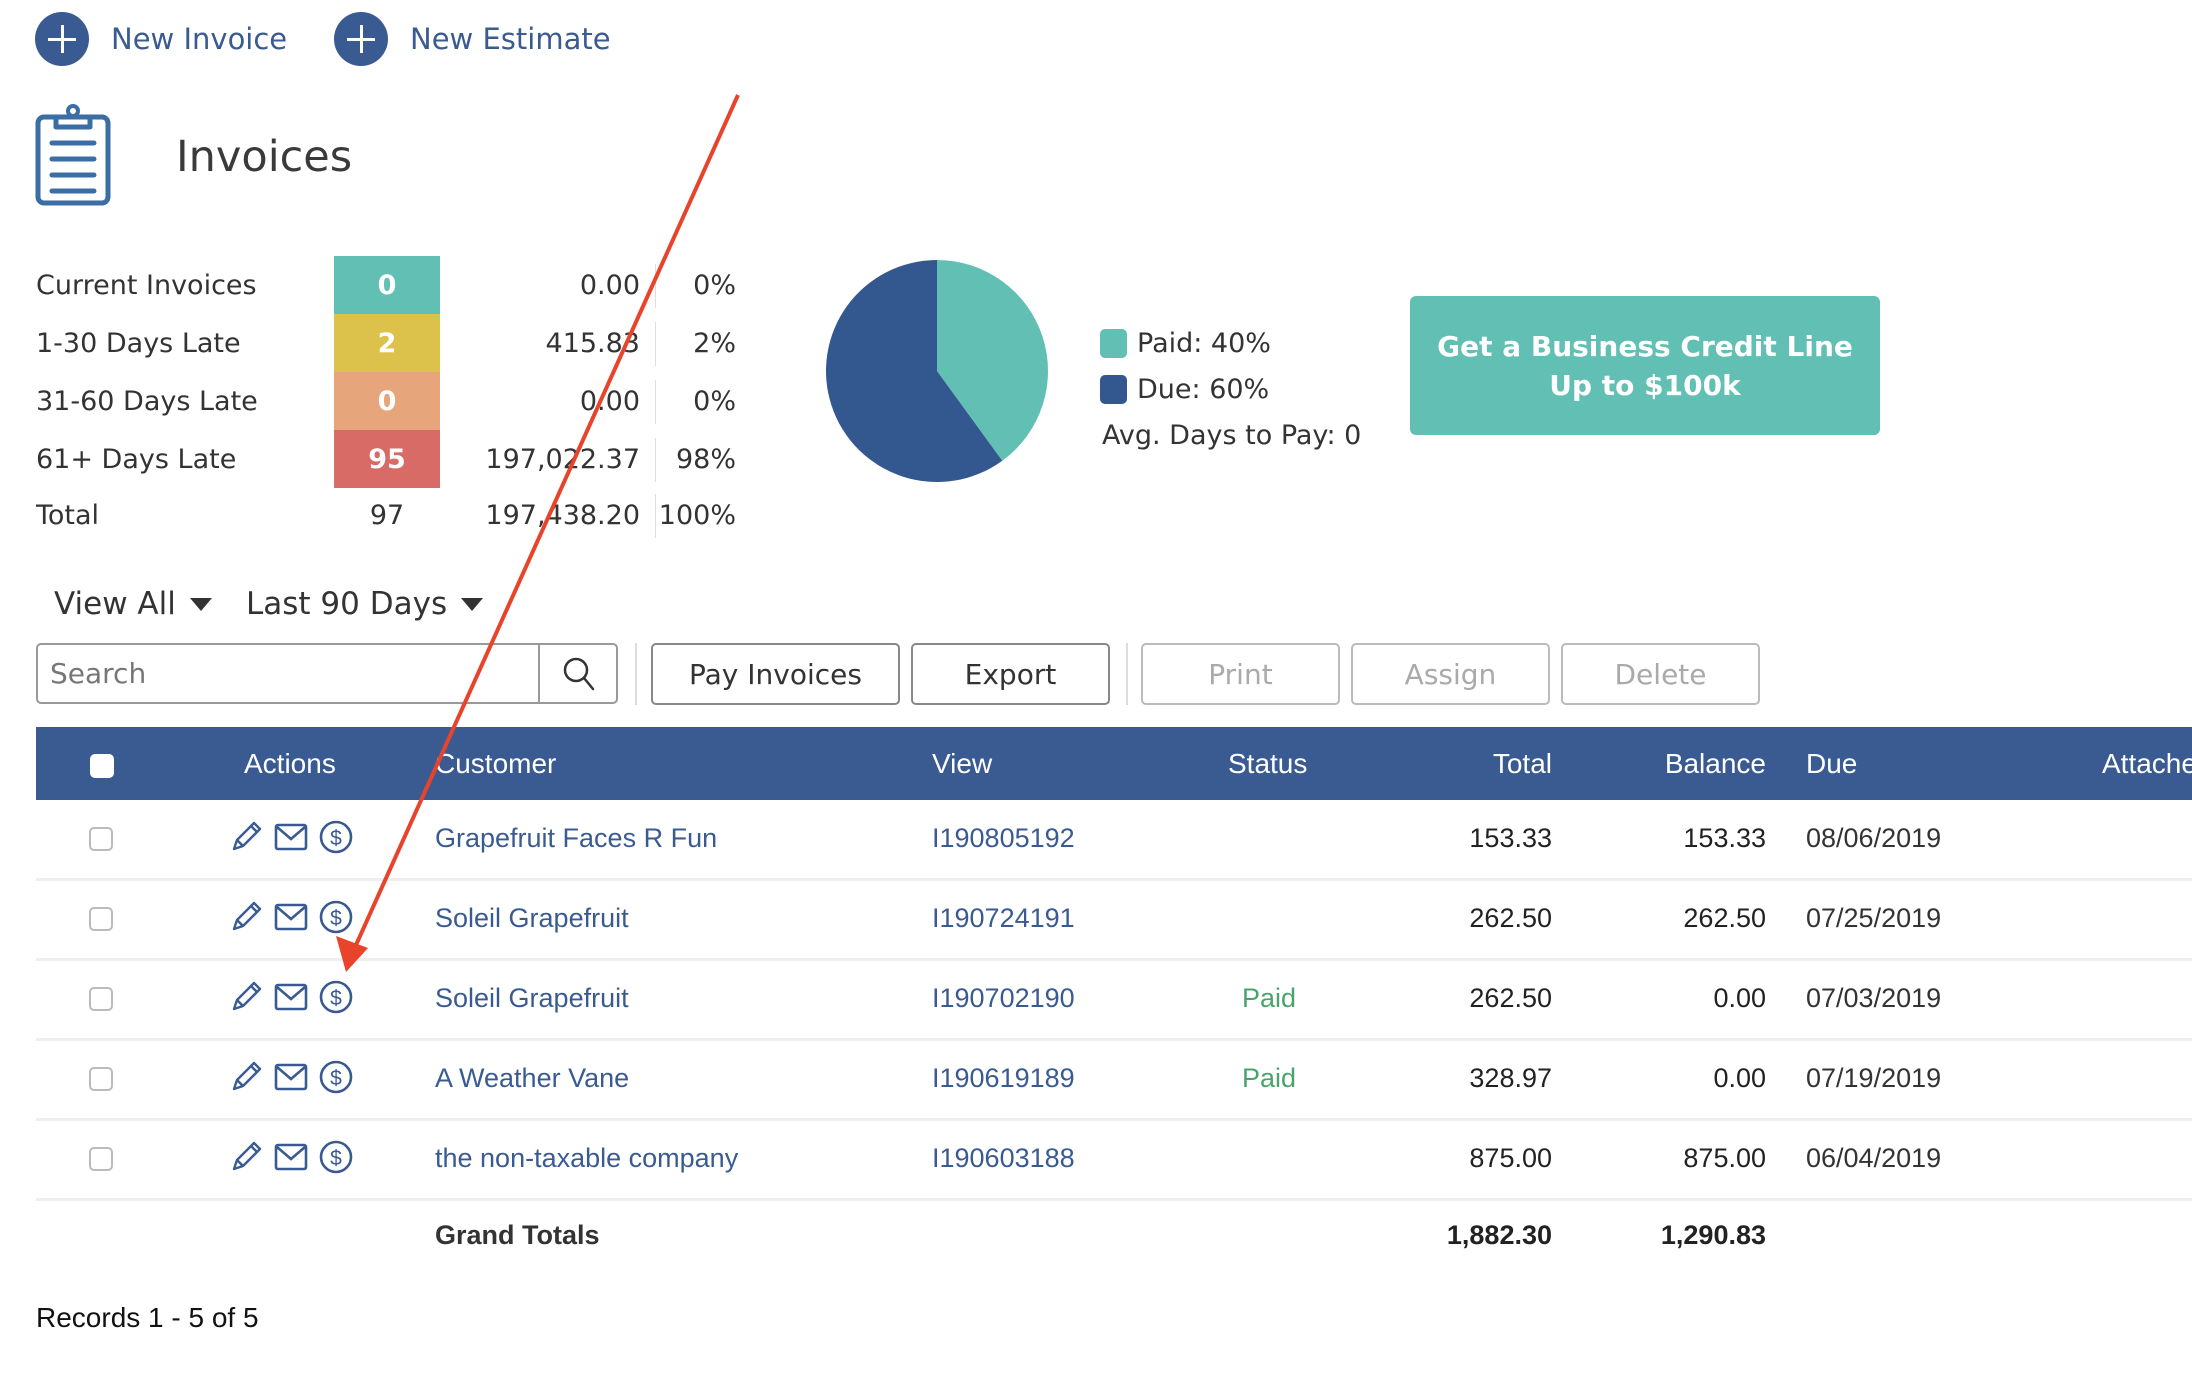 The height and width of the screenshot is (1394, 2192). Describe the element at coordinates (1010, 674) in the screenshot. I see `export-button: Export` at that location.